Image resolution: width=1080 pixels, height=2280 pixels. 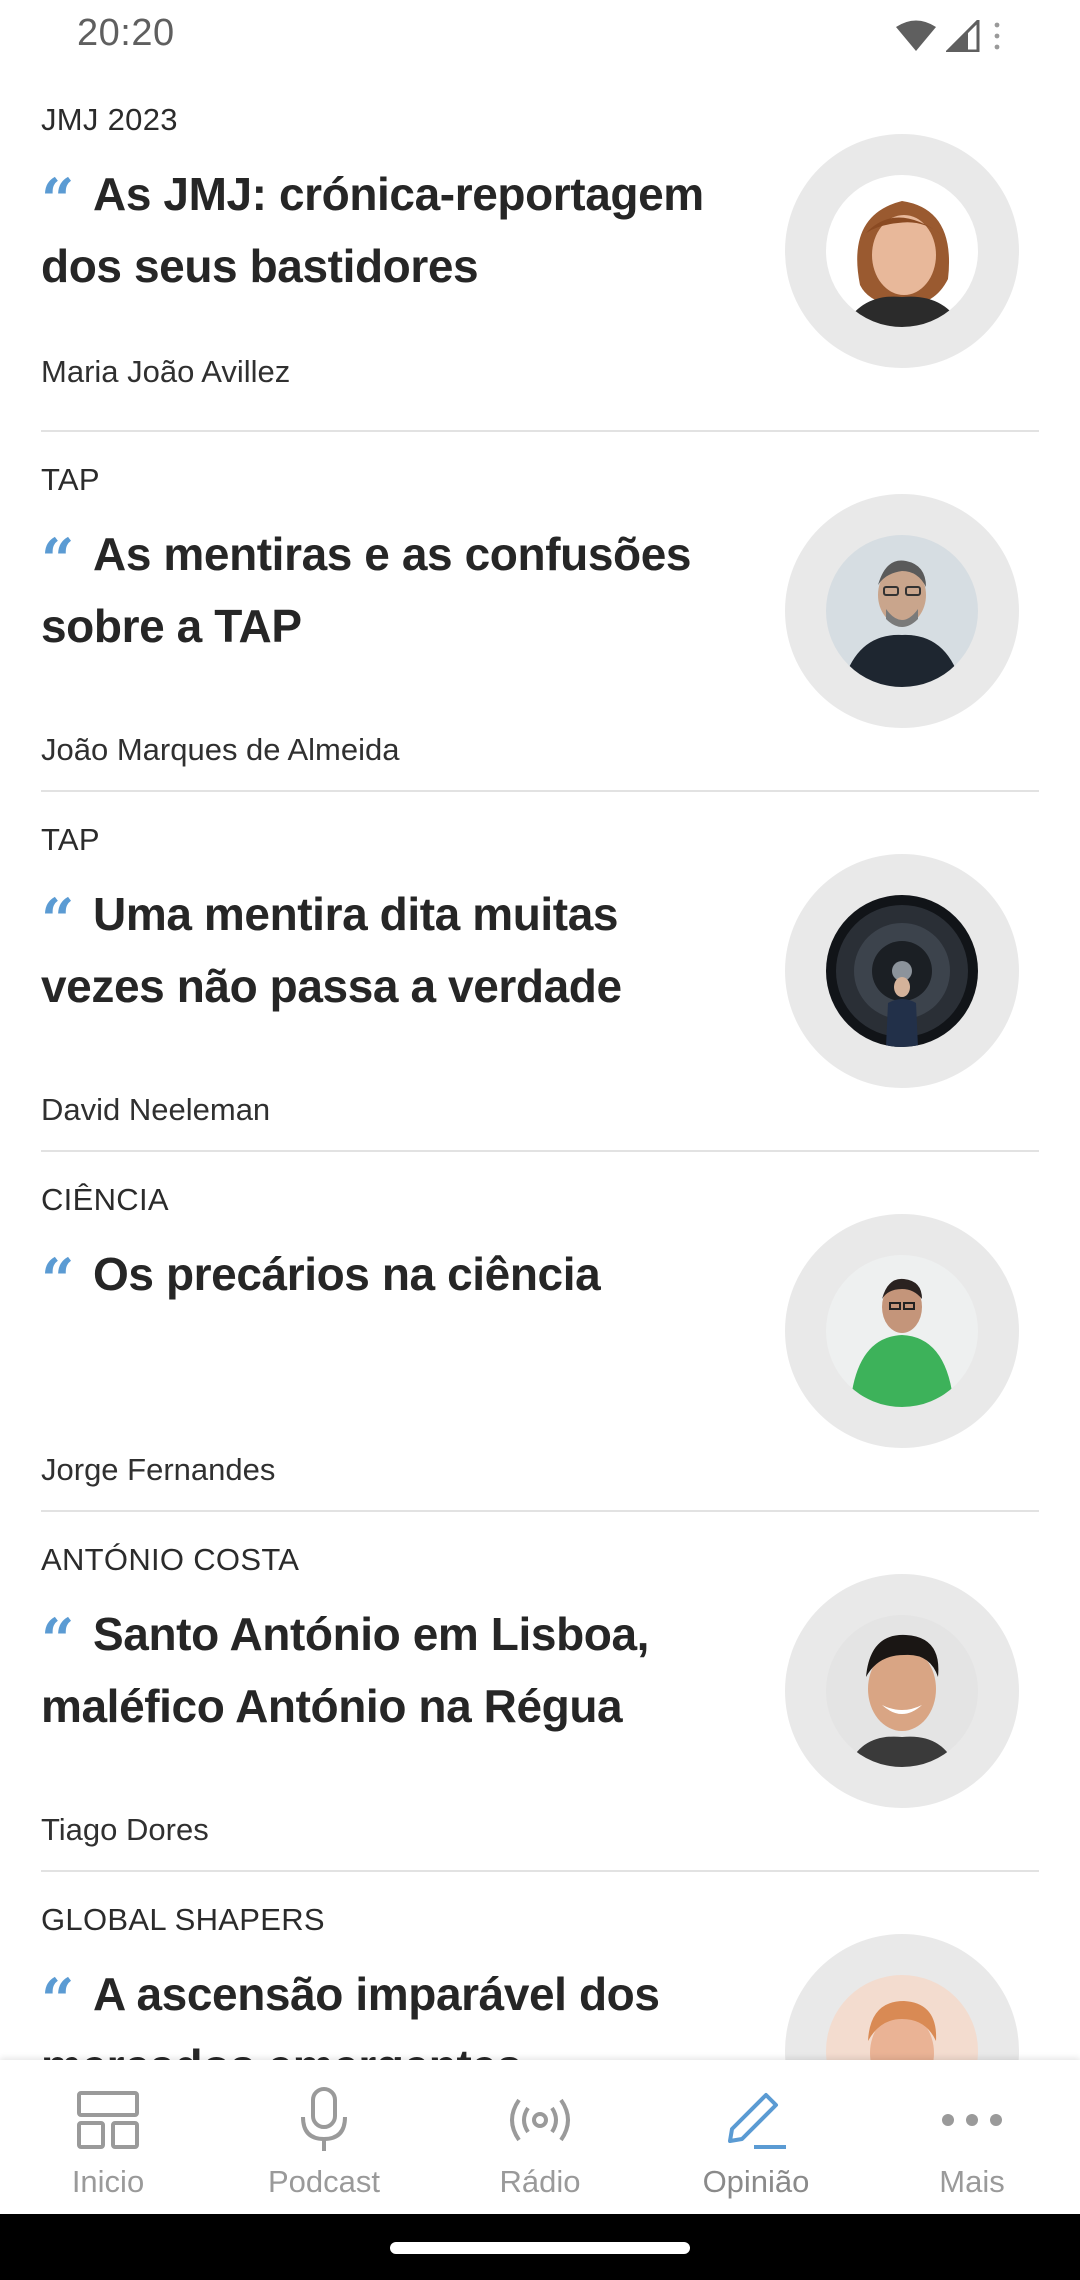 I want to click on nav-item-podcast: Podcast, so click(x=324, y=2137).